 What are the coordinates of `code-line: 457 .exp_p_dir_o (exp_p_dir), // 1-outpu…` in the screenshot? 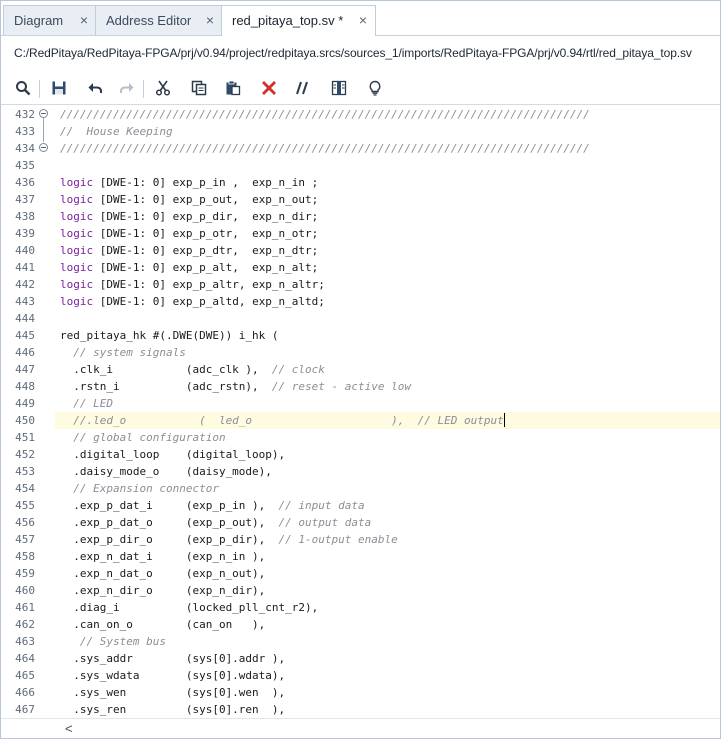 It's located at (360, 539).